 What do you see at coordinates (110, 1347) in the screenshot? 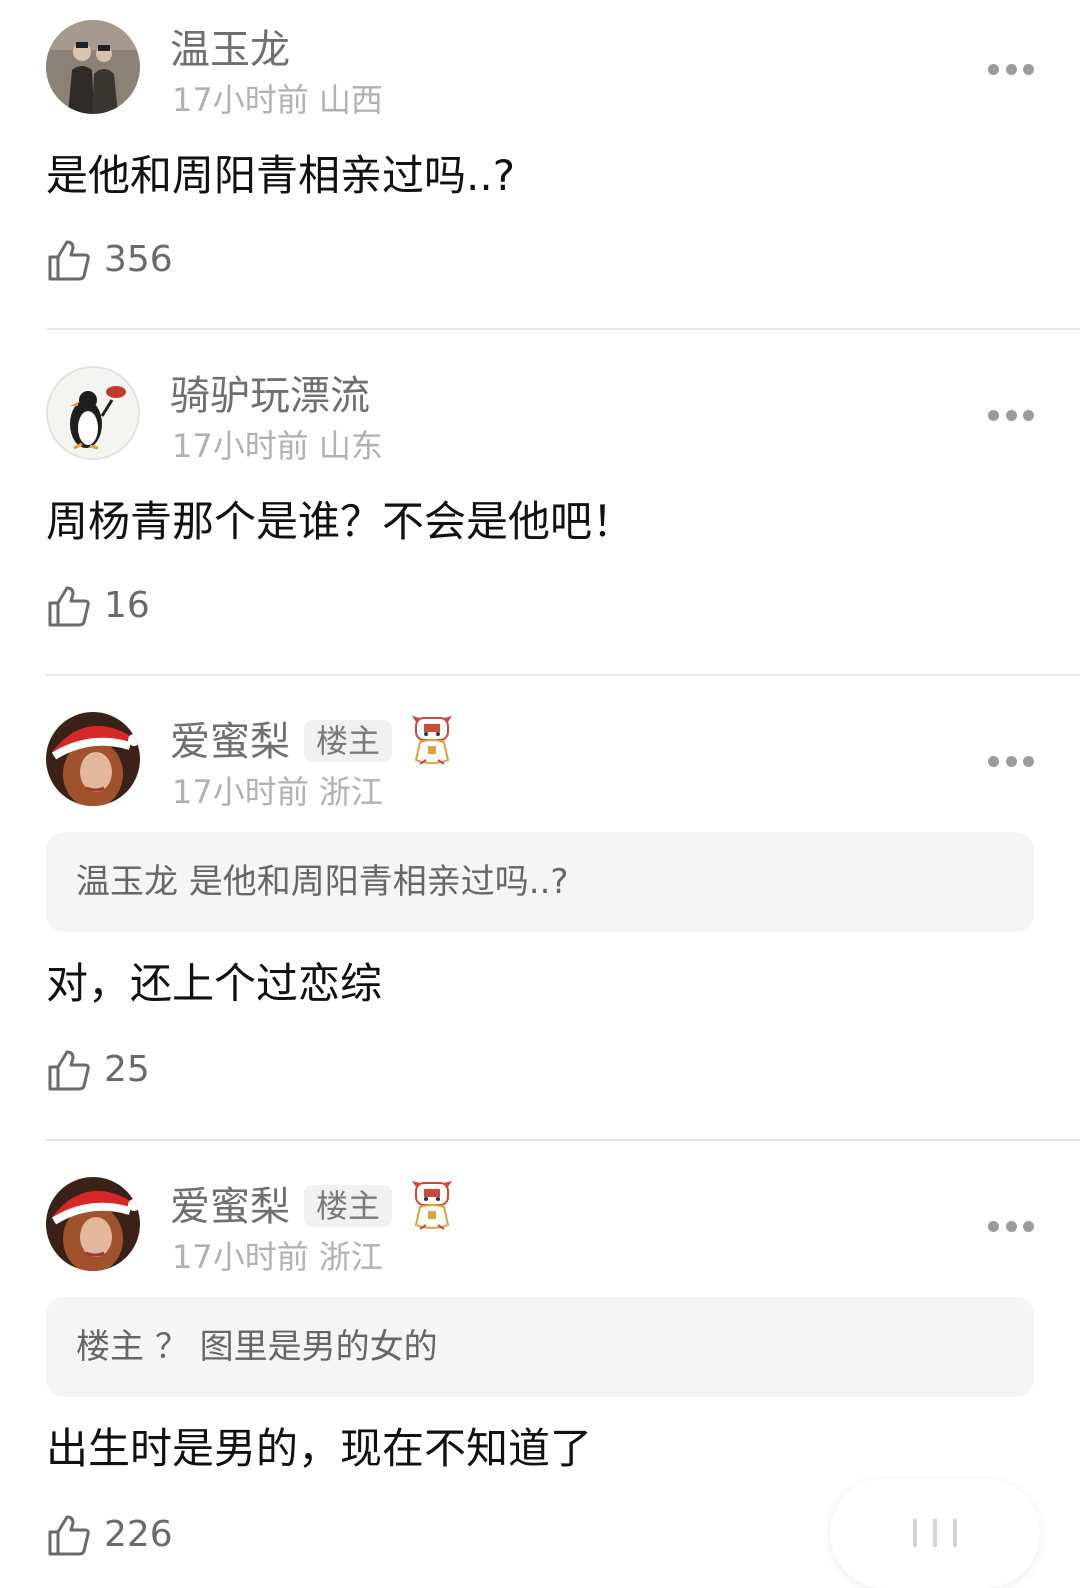
I see `quoted-username: 楼主` at bounding box center [110, 1347].